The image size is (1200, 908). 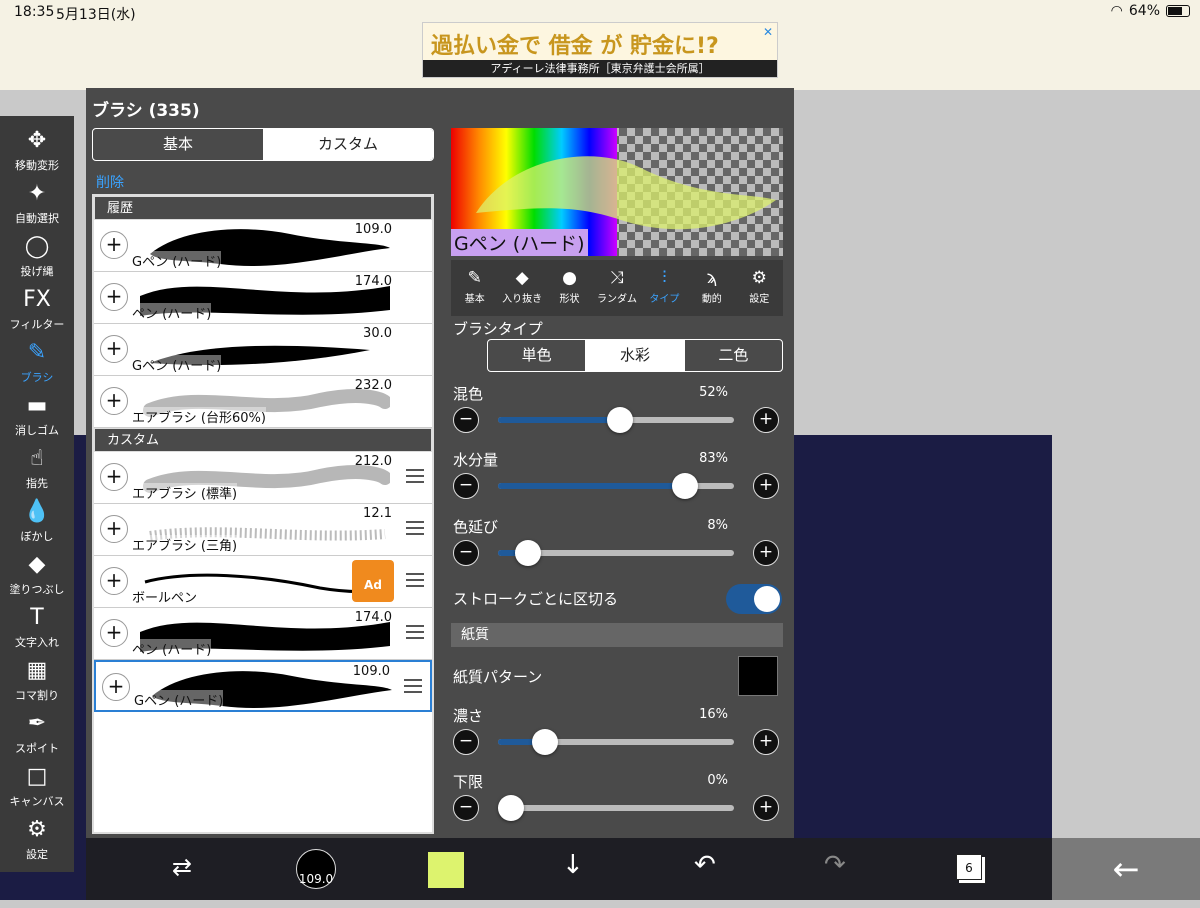 I want to click on eraser-icon: ▬, so click(x=37, y=405).